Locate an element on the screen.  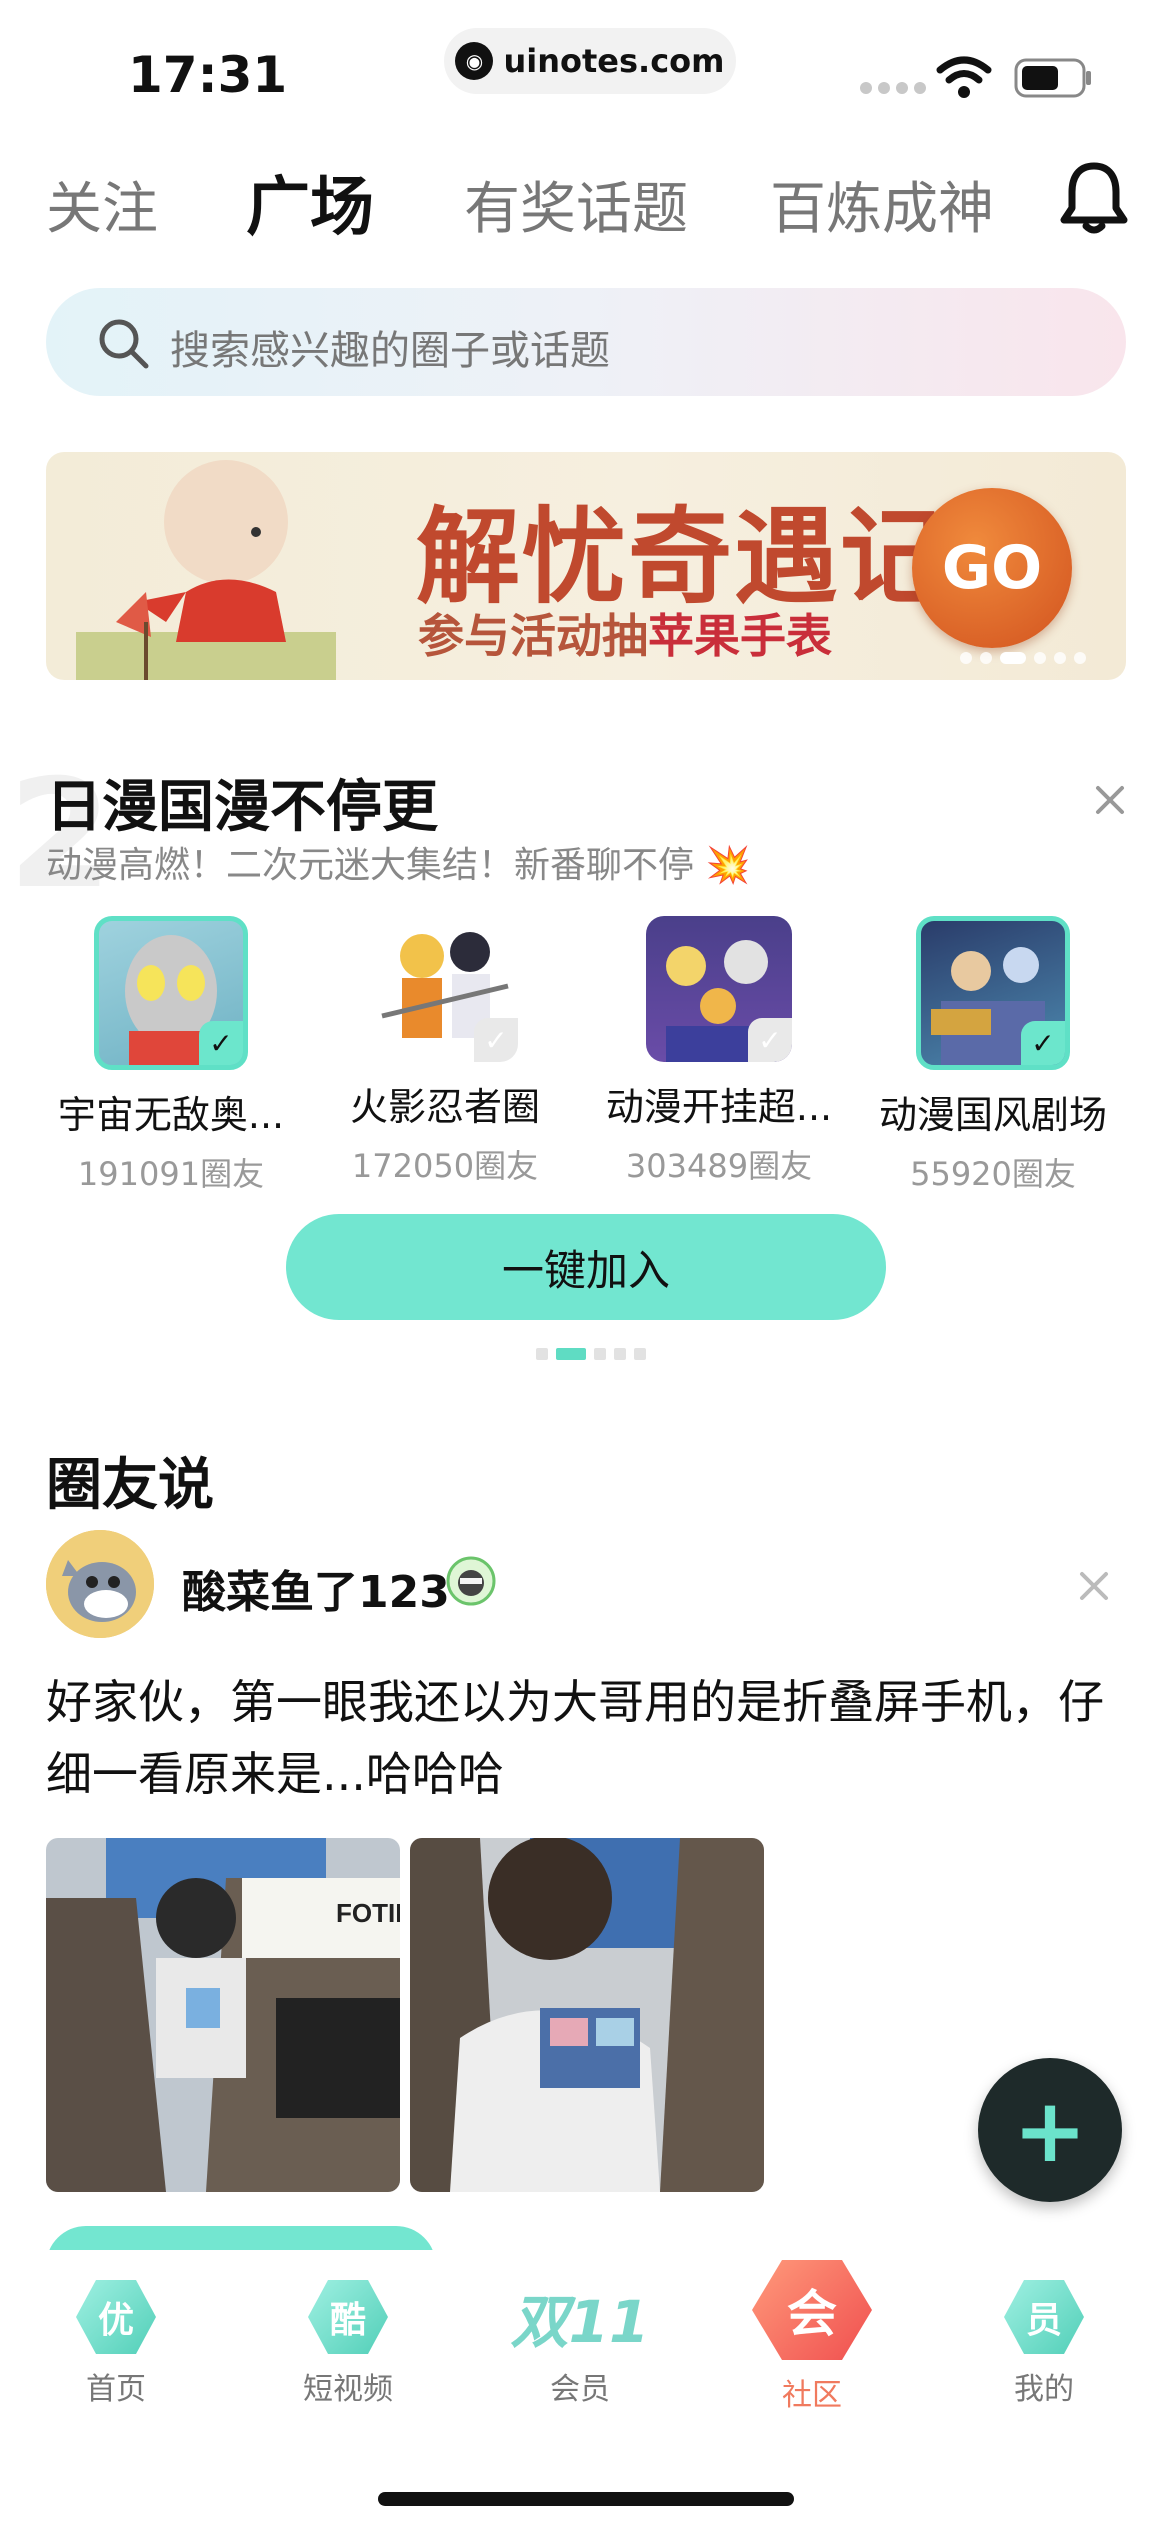
nav-member: 双11 会员 is located at coordinates (580, 2344).